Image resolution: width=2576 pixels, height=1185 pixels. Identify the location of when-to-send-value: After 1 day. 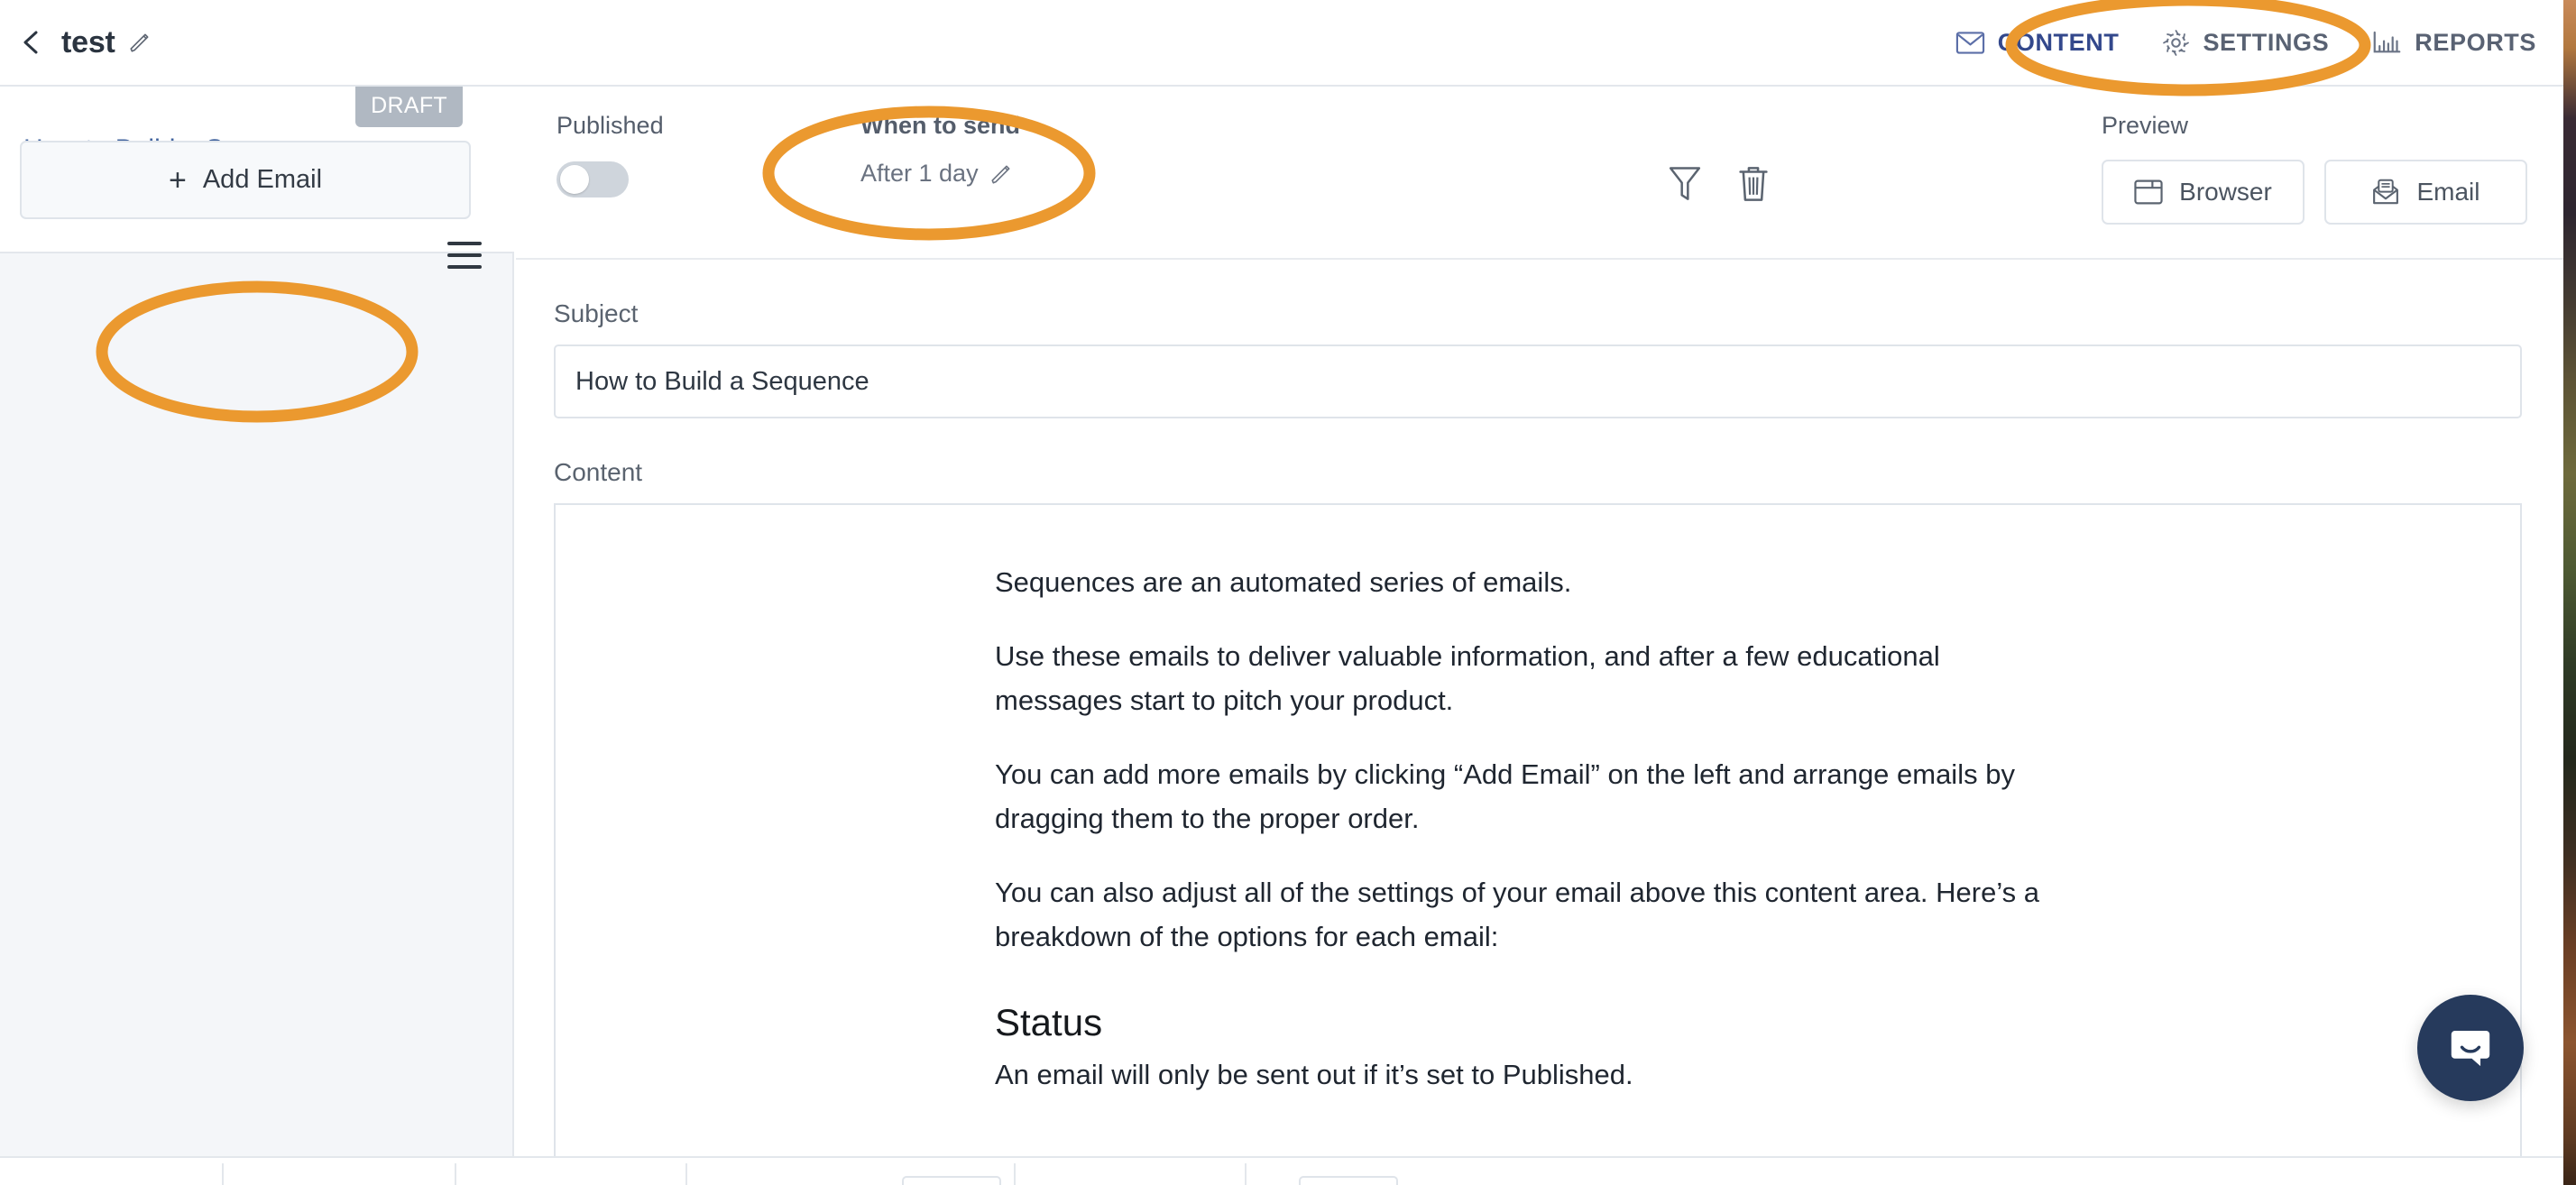
(940, 174).